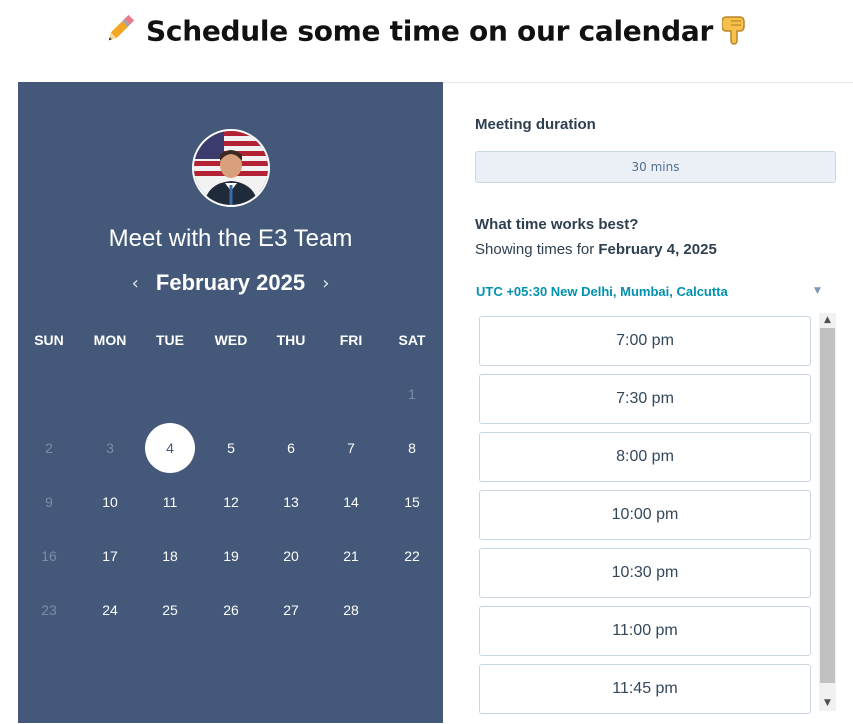 The image size is (853, 724). What do you see at coordinates (535, 249) in the screenshot?
I see `showing-prefix: Showing times for` at bounding box center [535, 249].